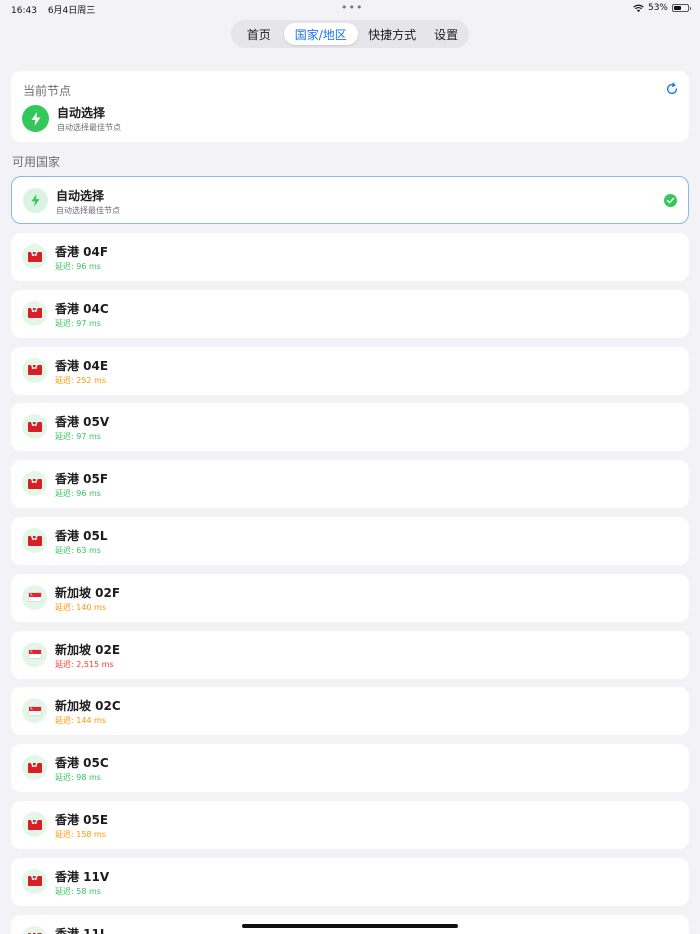 The image size is (700, 934). Describe the element at coordinates (350, 654) in the screenshot. I see `list-item-node: 新加坡 02E 延迟: 2,515 ms` at that location.